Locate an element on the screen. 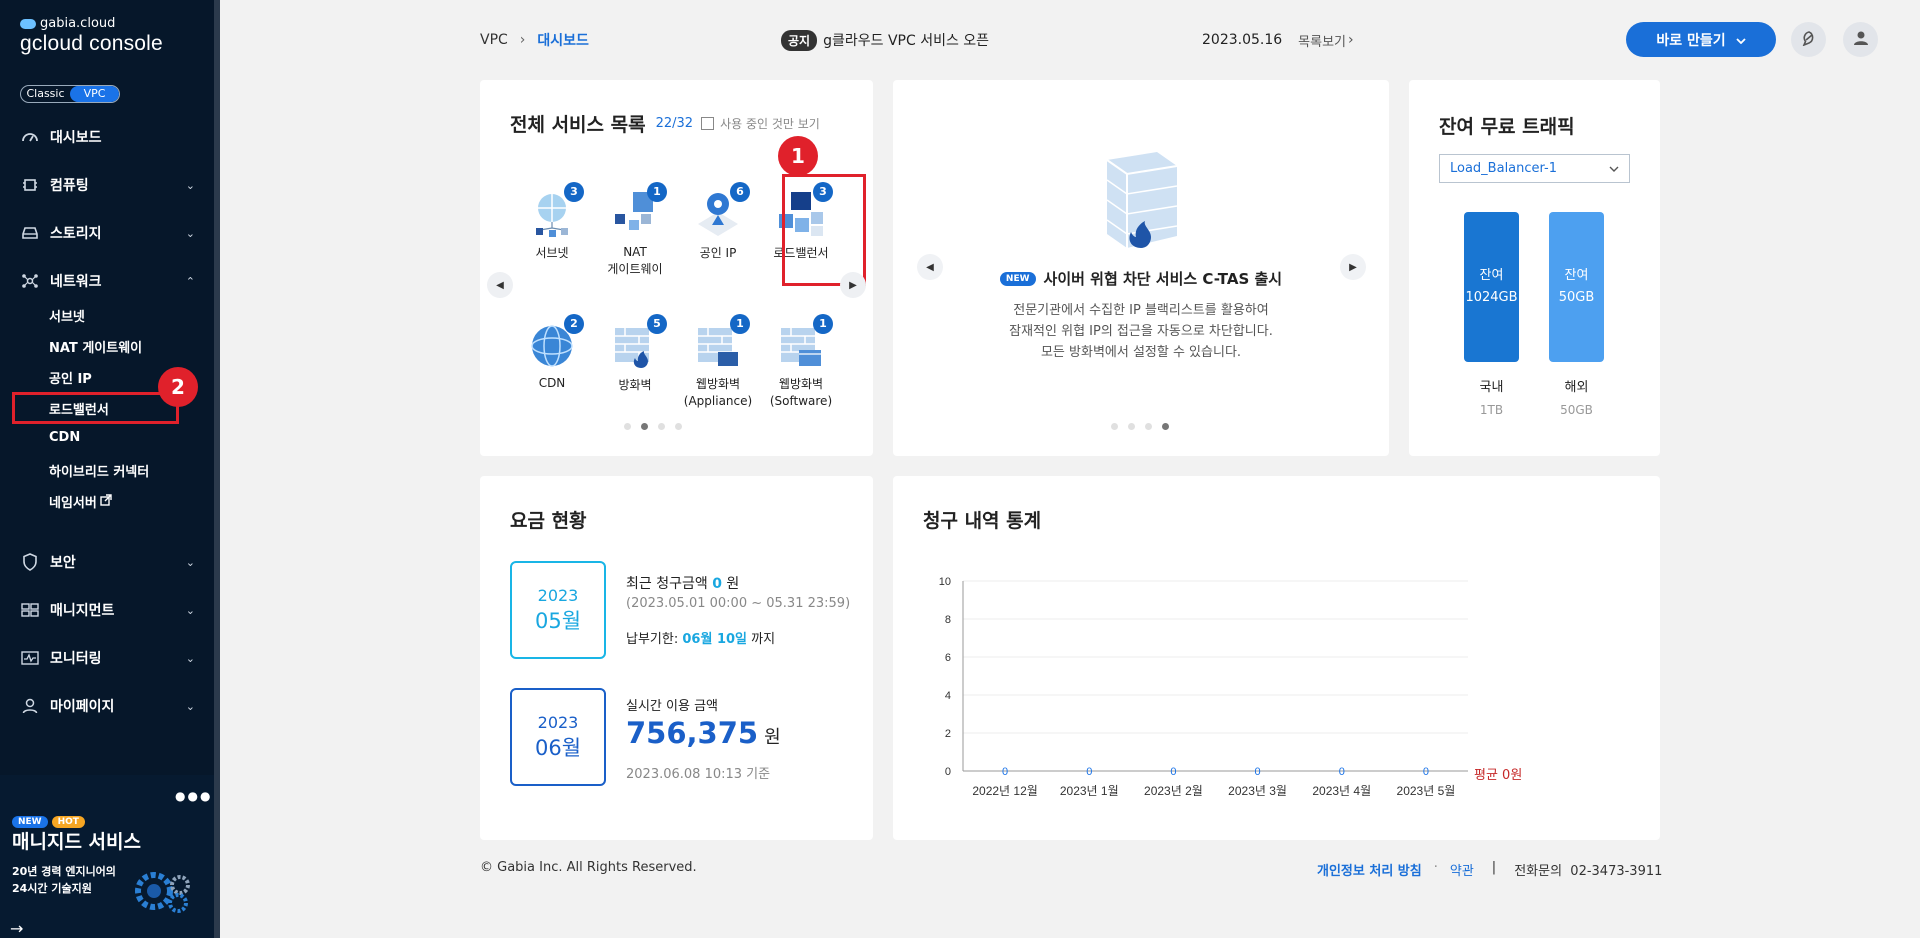  copyright: © Gabia Inc. All Rights Reserved. is located at coordinates (588, 867).